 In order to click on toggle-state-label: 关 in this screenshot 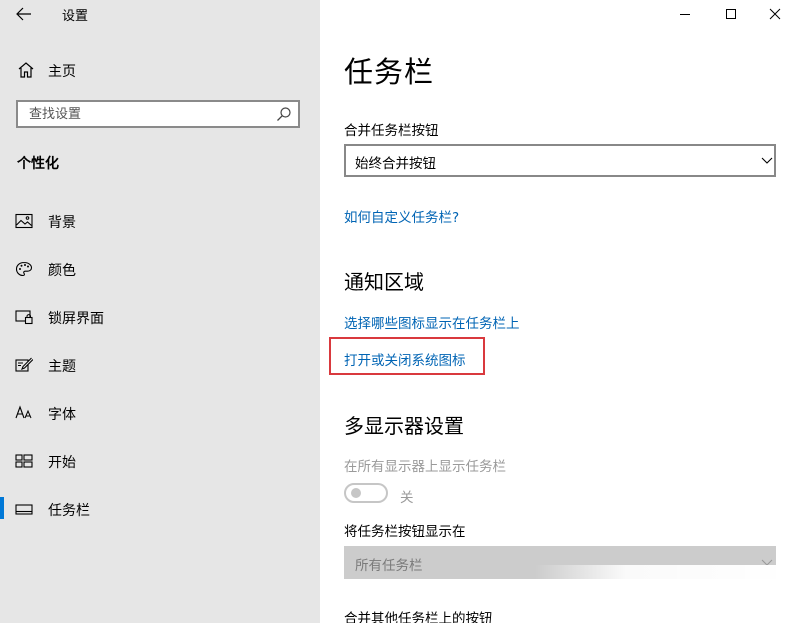, I will do `click(407, 498)`.